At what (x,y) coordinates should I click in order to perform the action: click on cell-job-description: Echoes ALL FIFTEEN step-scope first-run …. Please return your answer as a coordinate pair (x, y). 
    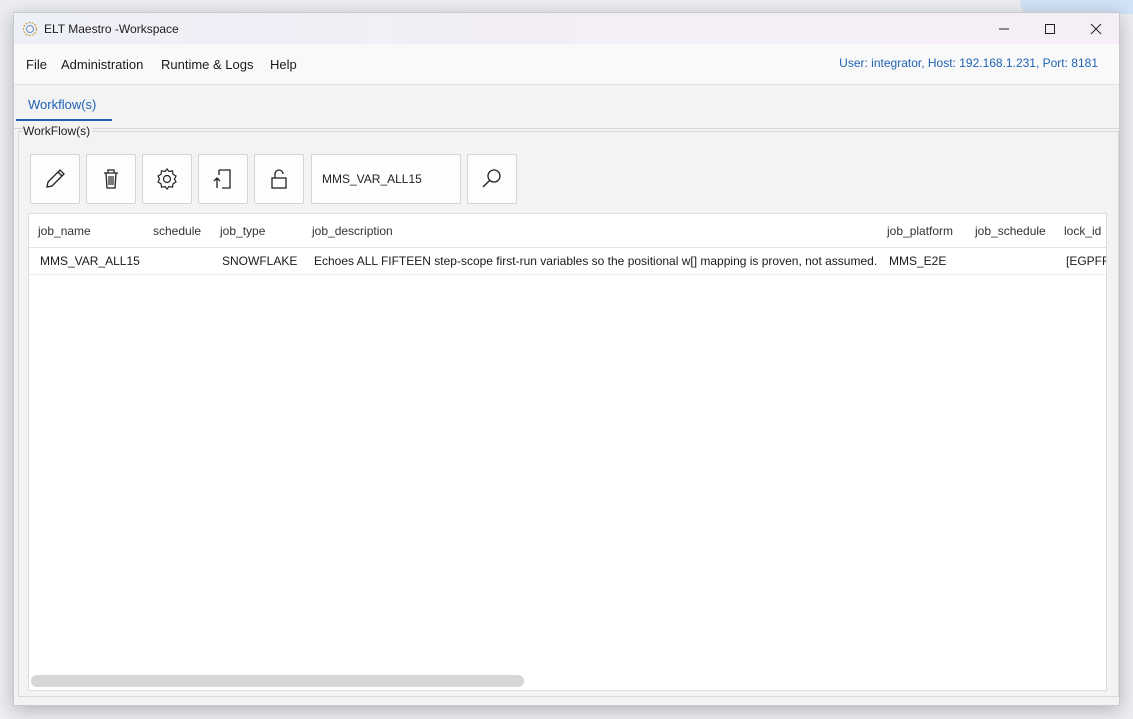
    Looking at the image, I should click on (596, 261).